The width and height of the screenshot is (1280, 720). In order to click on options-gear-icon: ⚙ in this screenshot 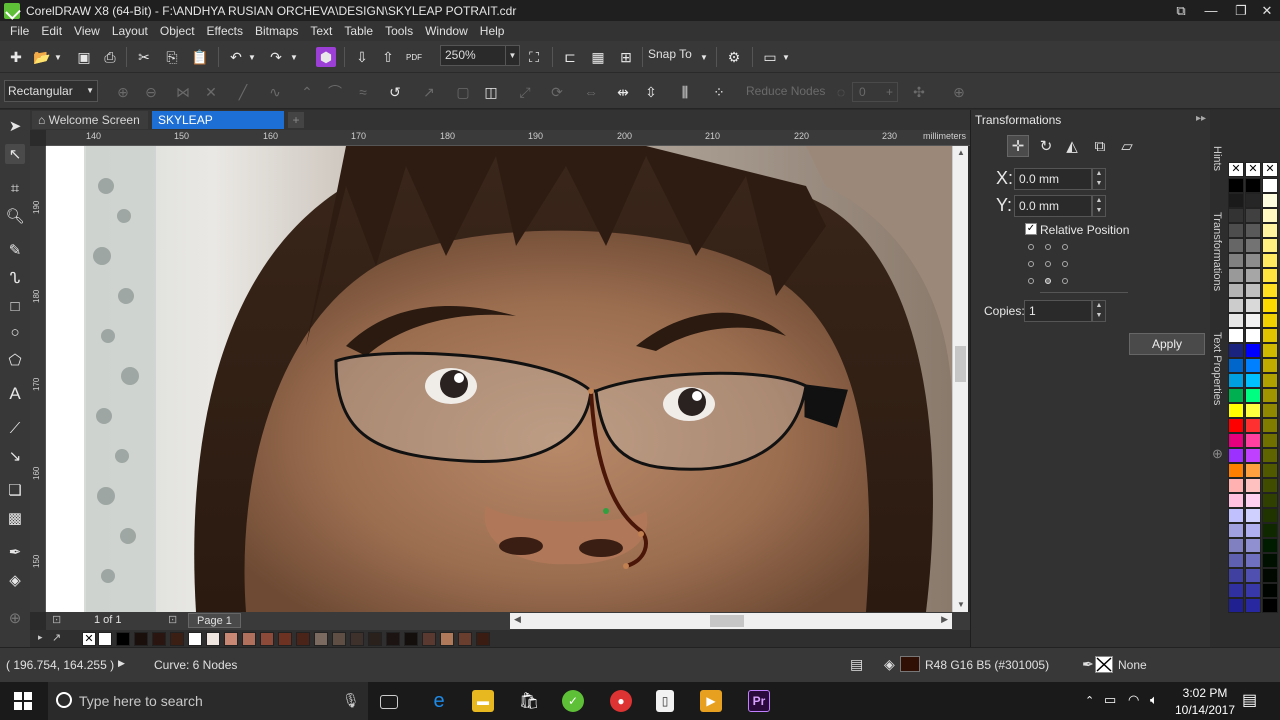, I will do `click(734, 57)`.